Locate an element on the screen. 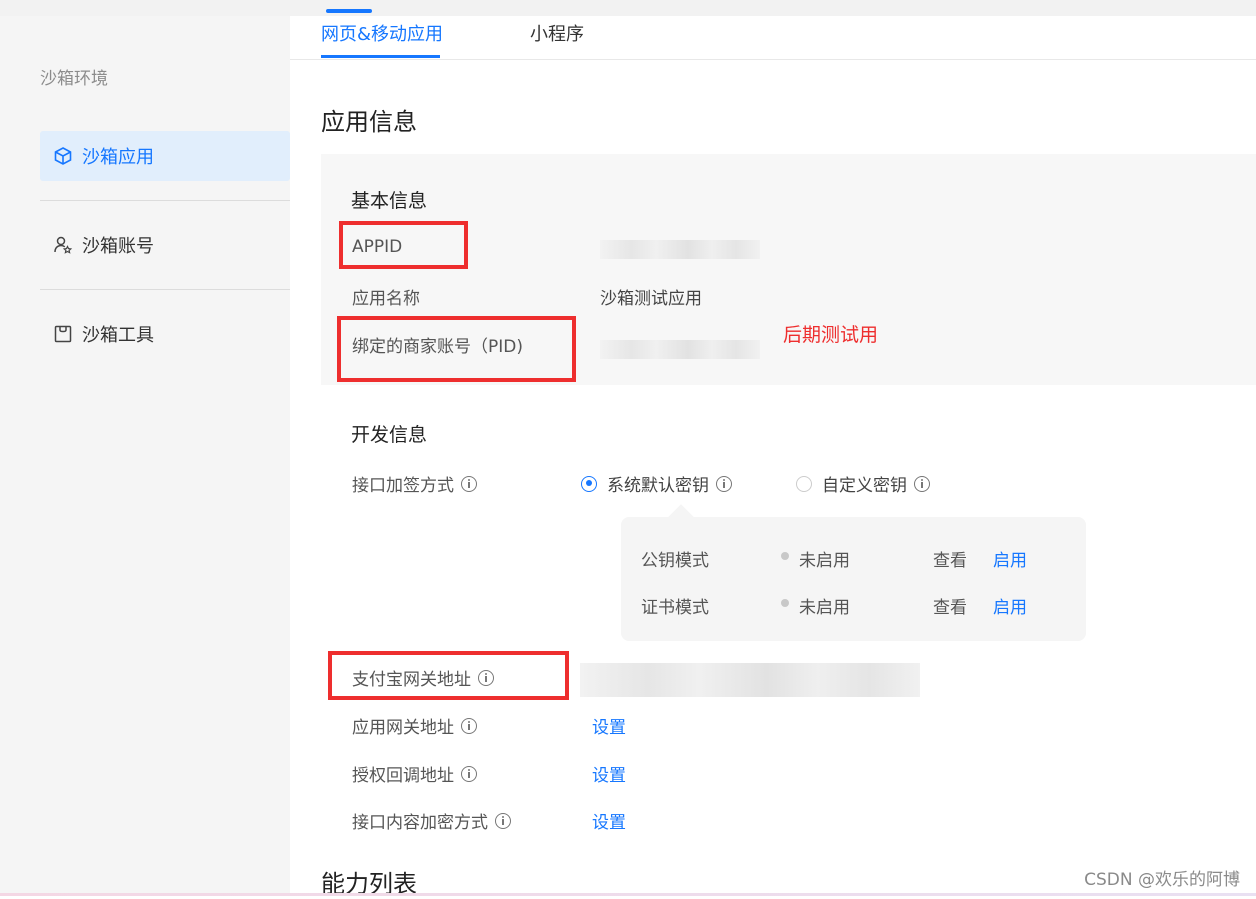  app-gateway-label: 应用网关地址 is located at coordinates (414, 725).